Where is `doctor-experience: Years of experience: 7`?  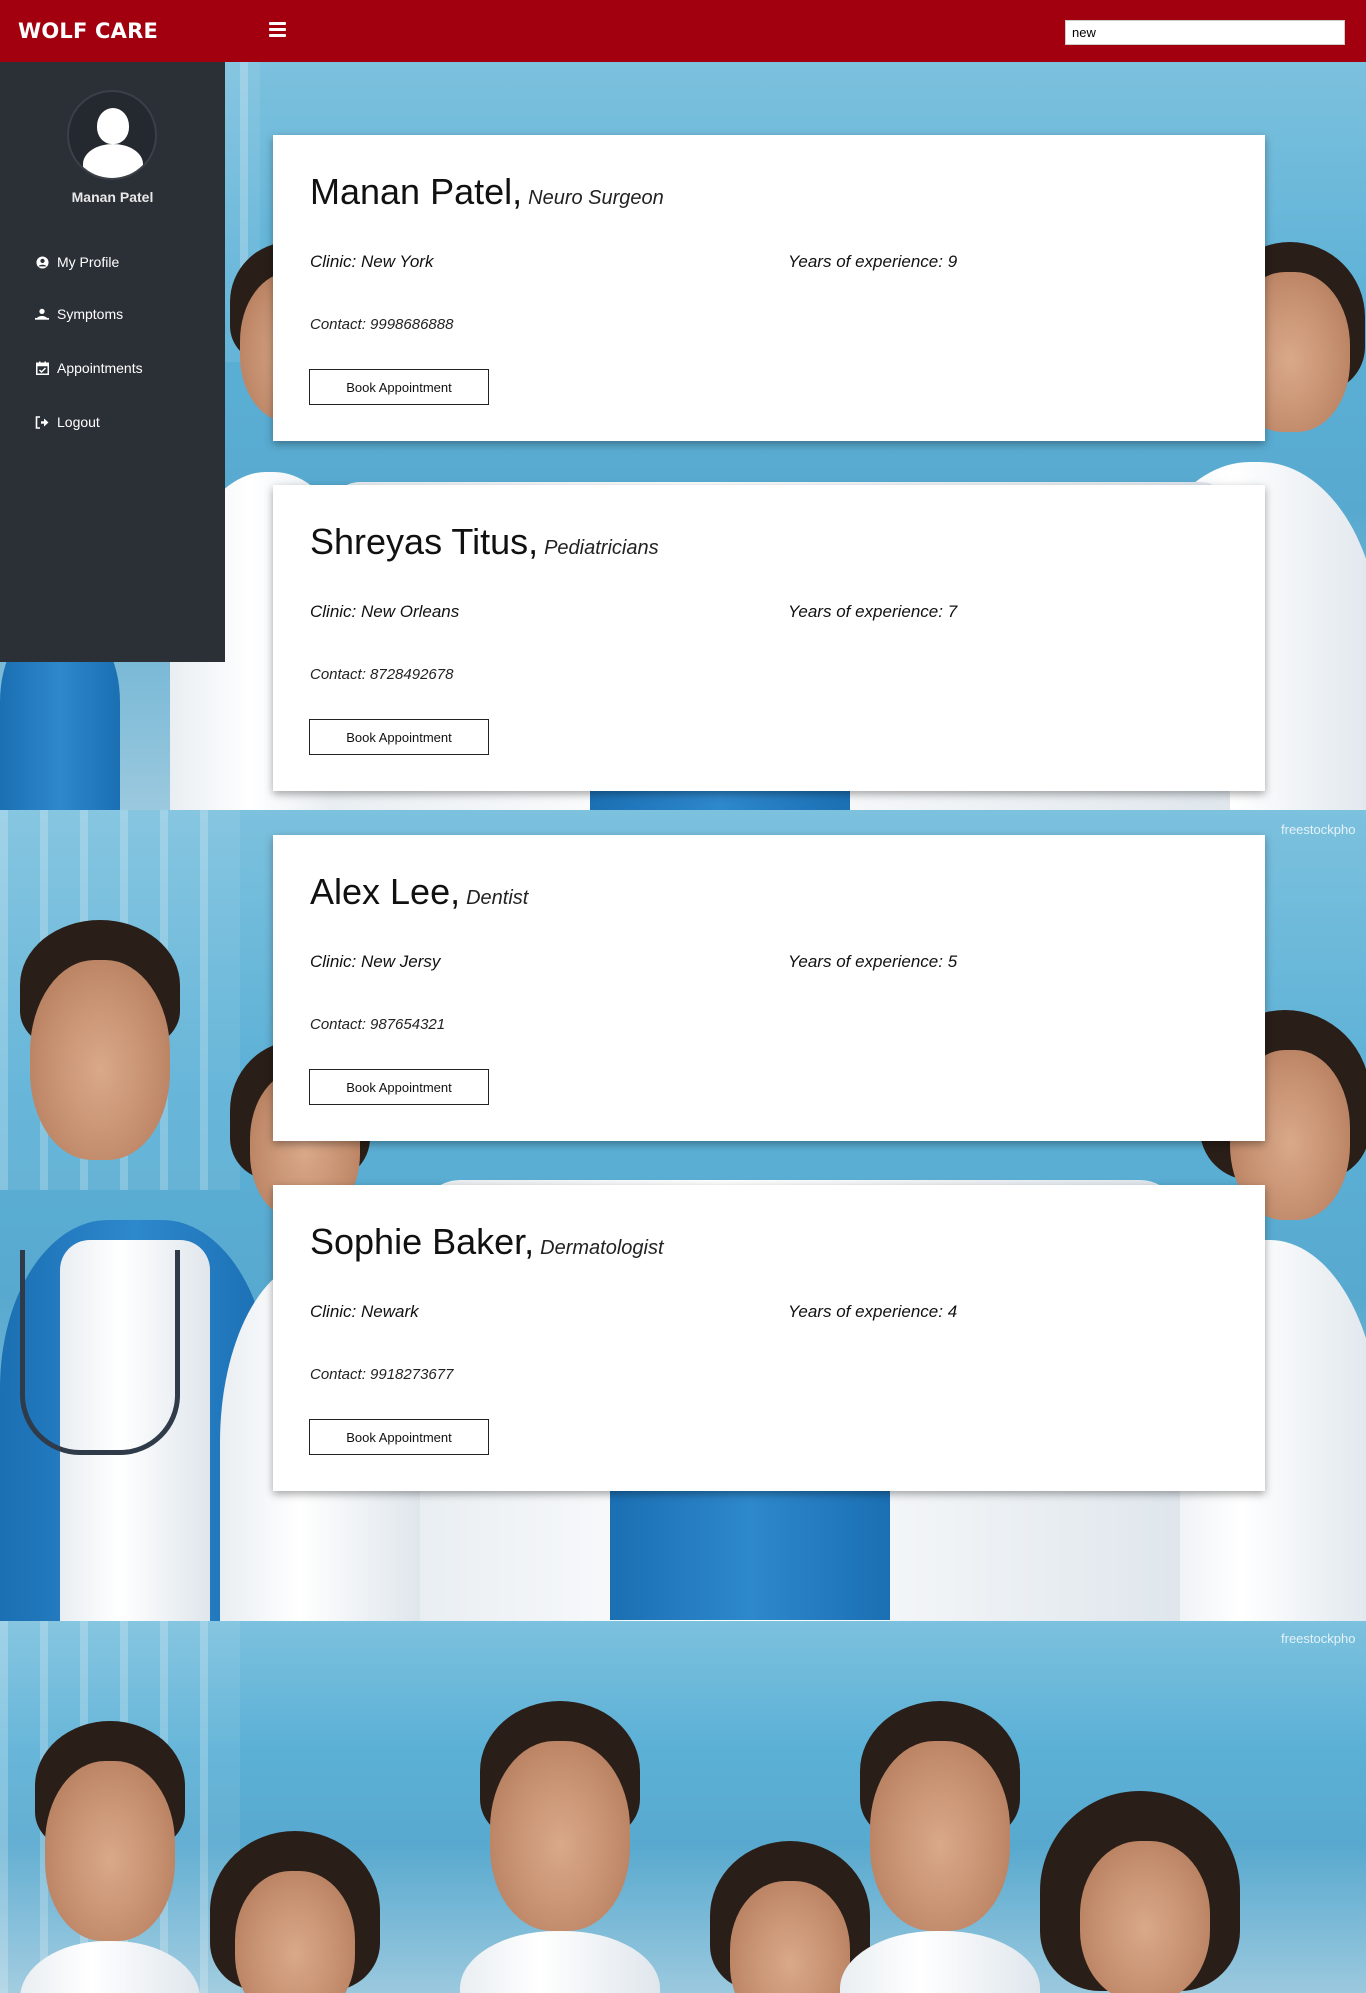 doctor-experience: Years of experience: 7 is located at coordinates (873, 611).